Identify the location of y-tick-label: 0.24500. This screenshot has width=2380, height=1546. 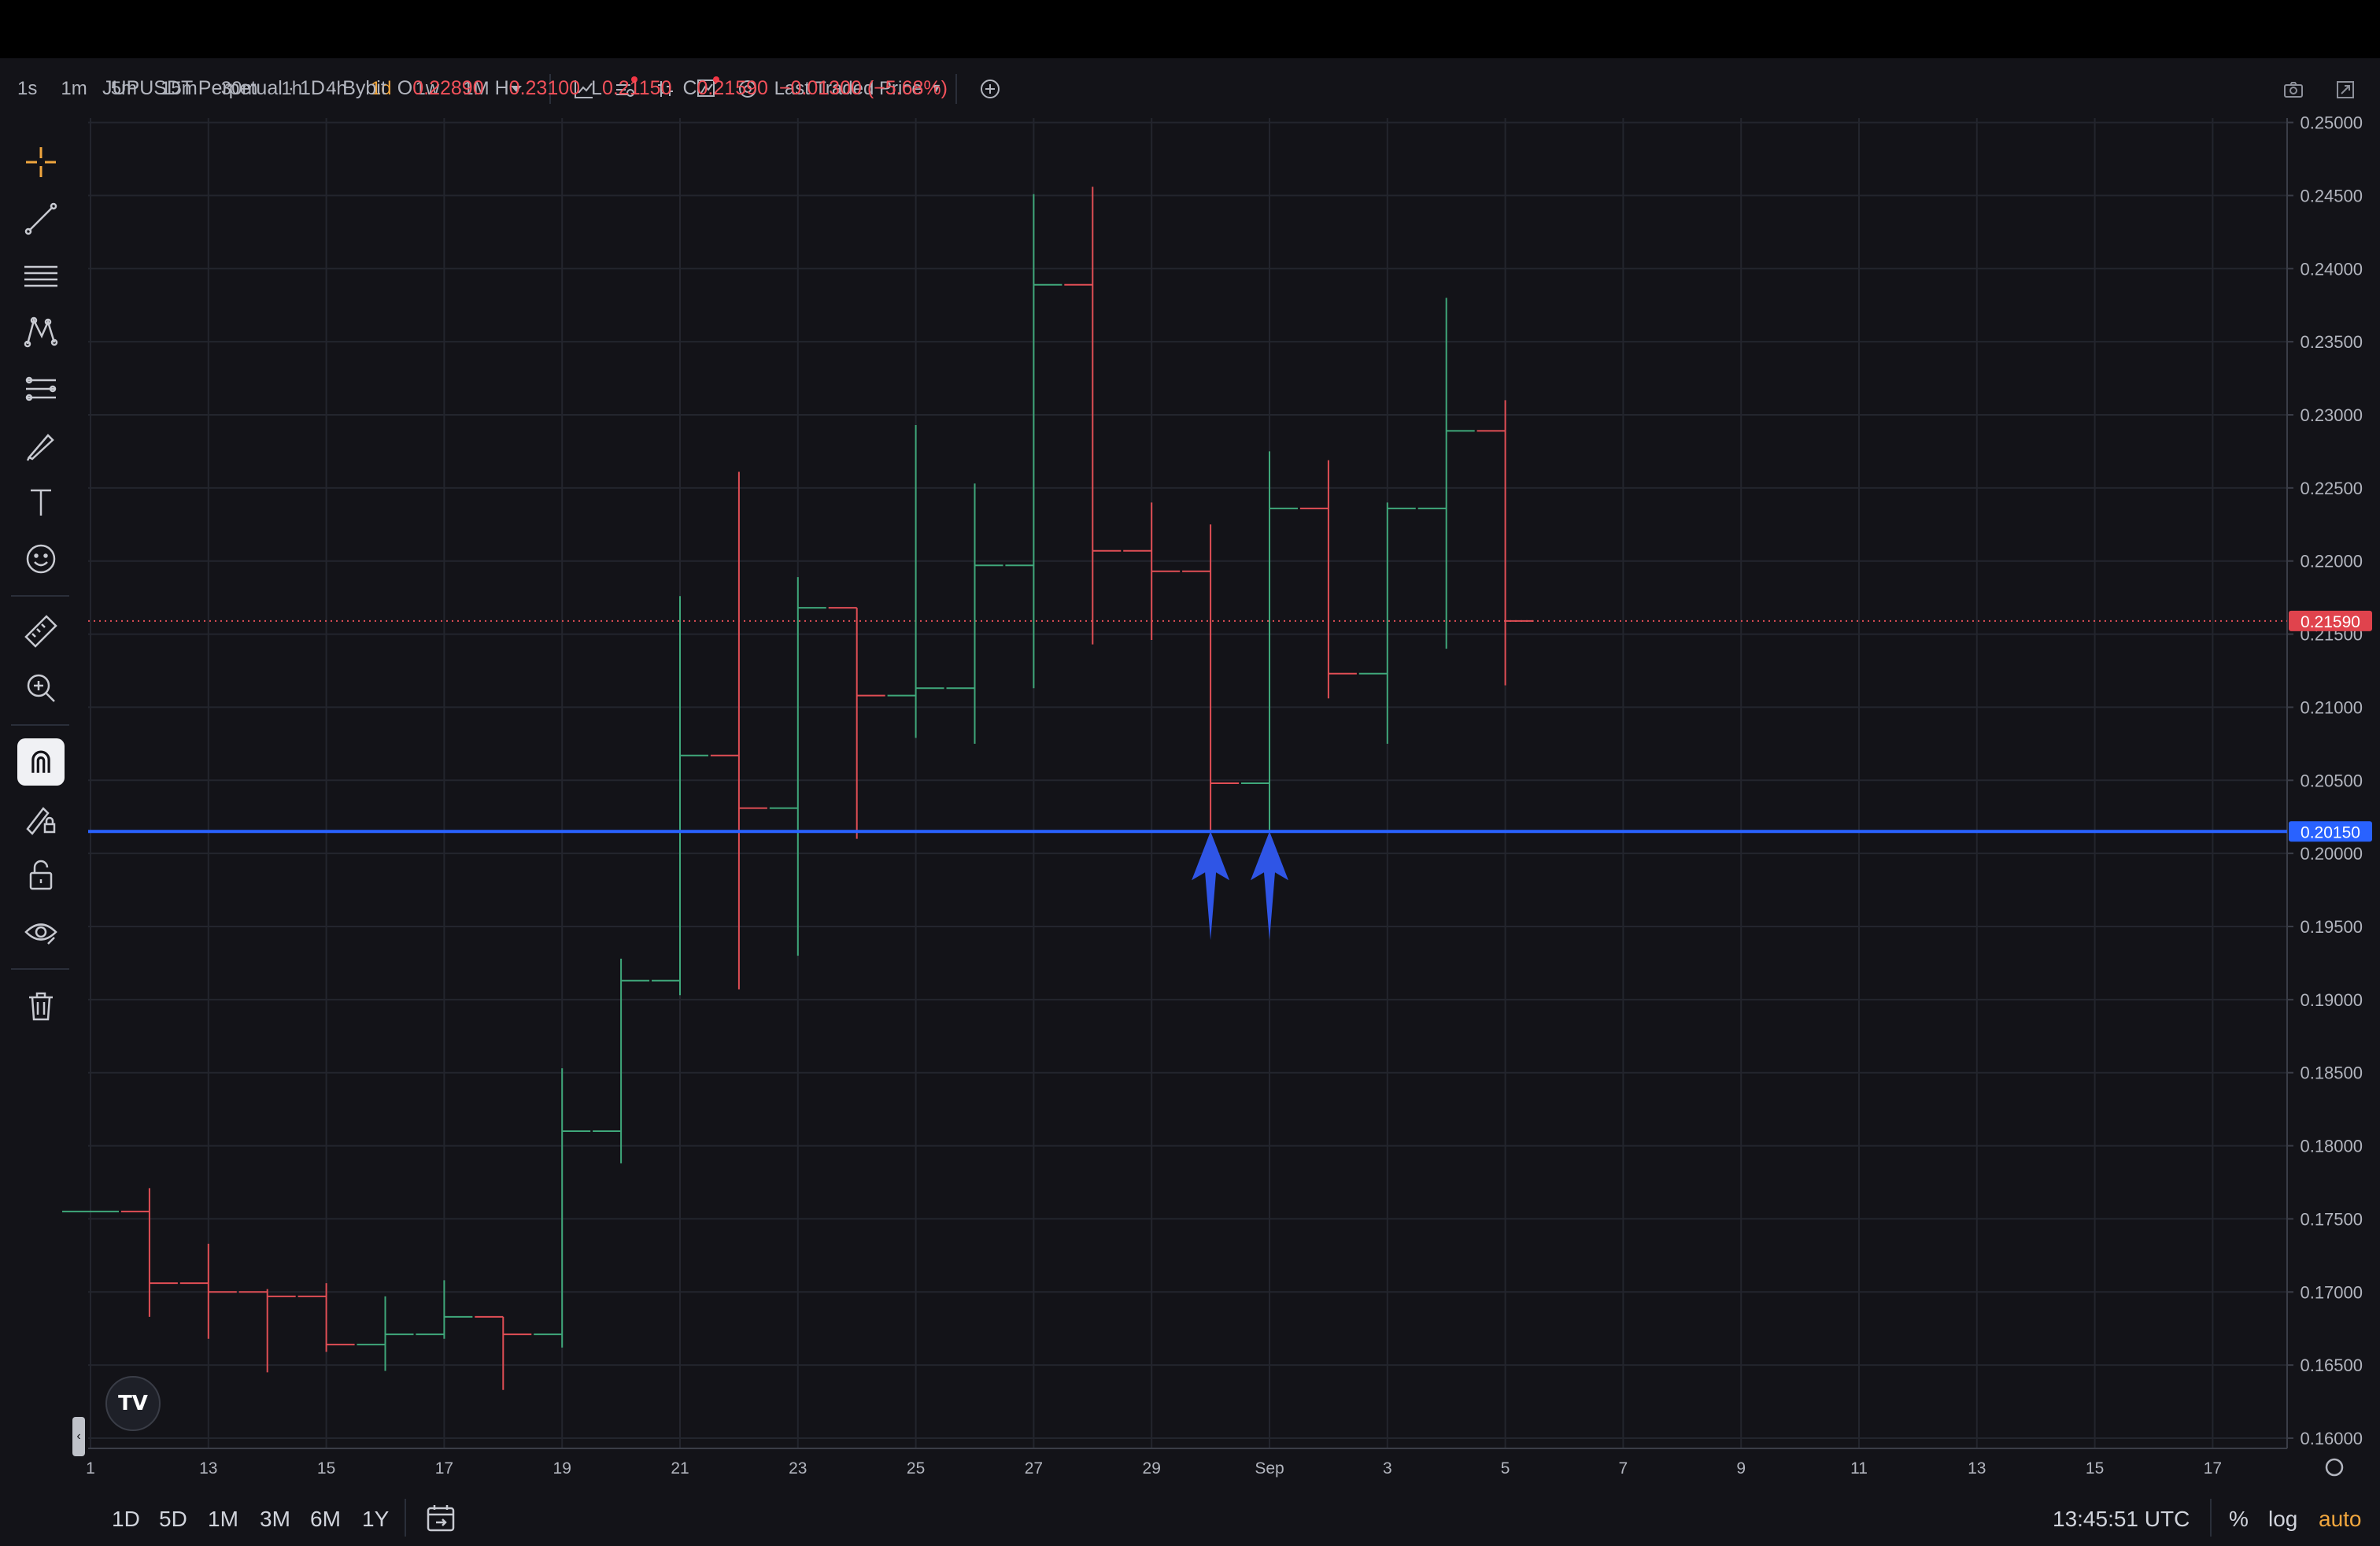
(2331, 195).